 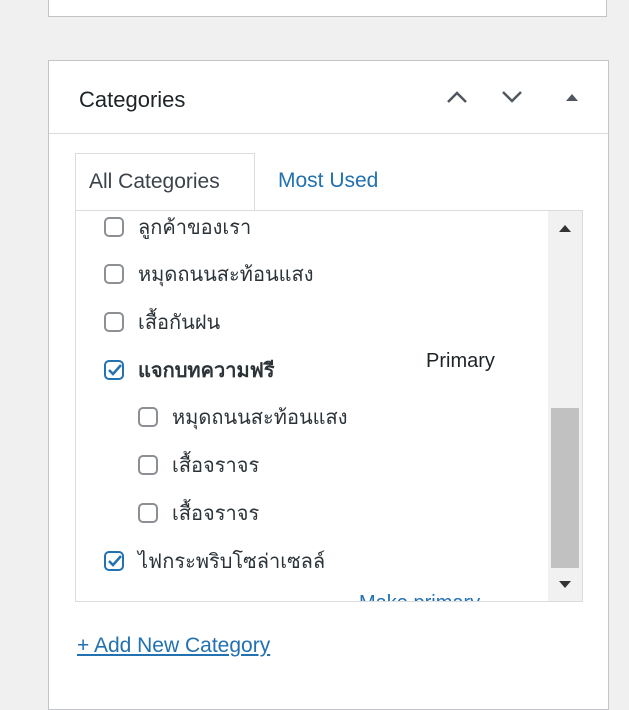 I want to click on category-label: ไฟกระพริบโซล่าเซลล์, so click(x=232, y=562).